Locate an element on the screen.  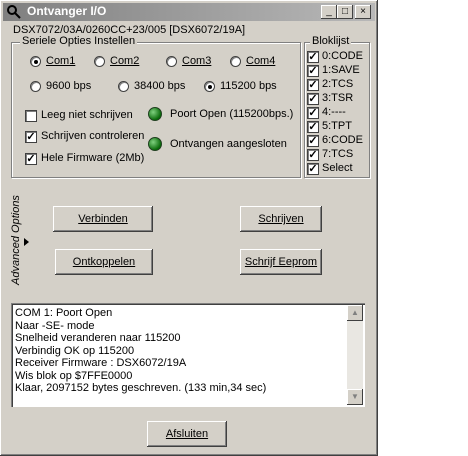
close-button: × is located at coordinates (363, 12).